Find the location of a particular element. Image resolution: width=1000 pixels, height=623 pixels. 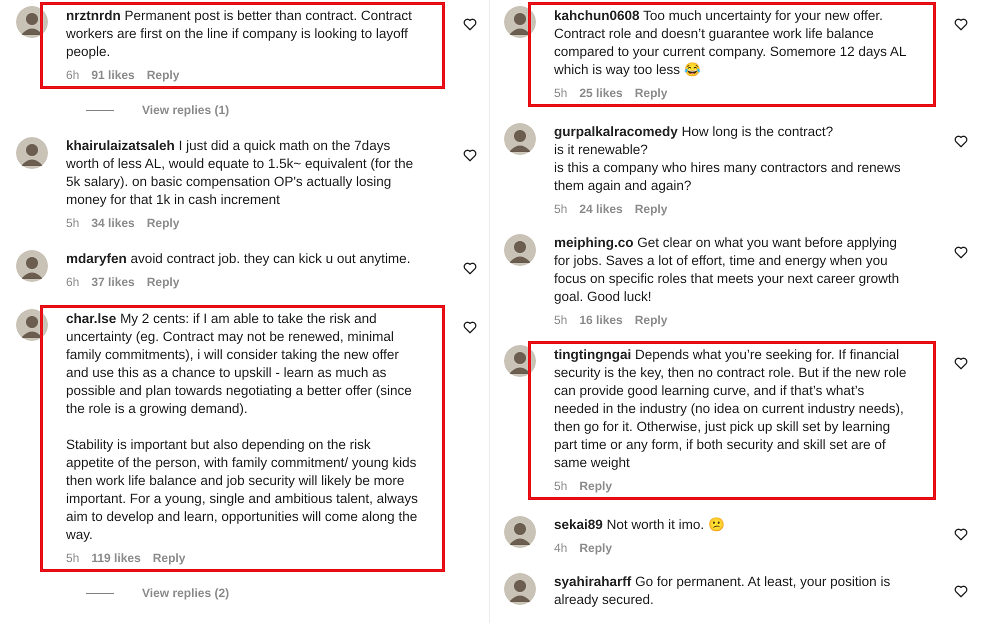

comment-text: meiphing.co Get clear on what you want before applying for jobs. Saves a lot of effort, time and energy when you focus on specific roles that meets your next career growth goal. Good luck! is located at coordinates (727, 270).